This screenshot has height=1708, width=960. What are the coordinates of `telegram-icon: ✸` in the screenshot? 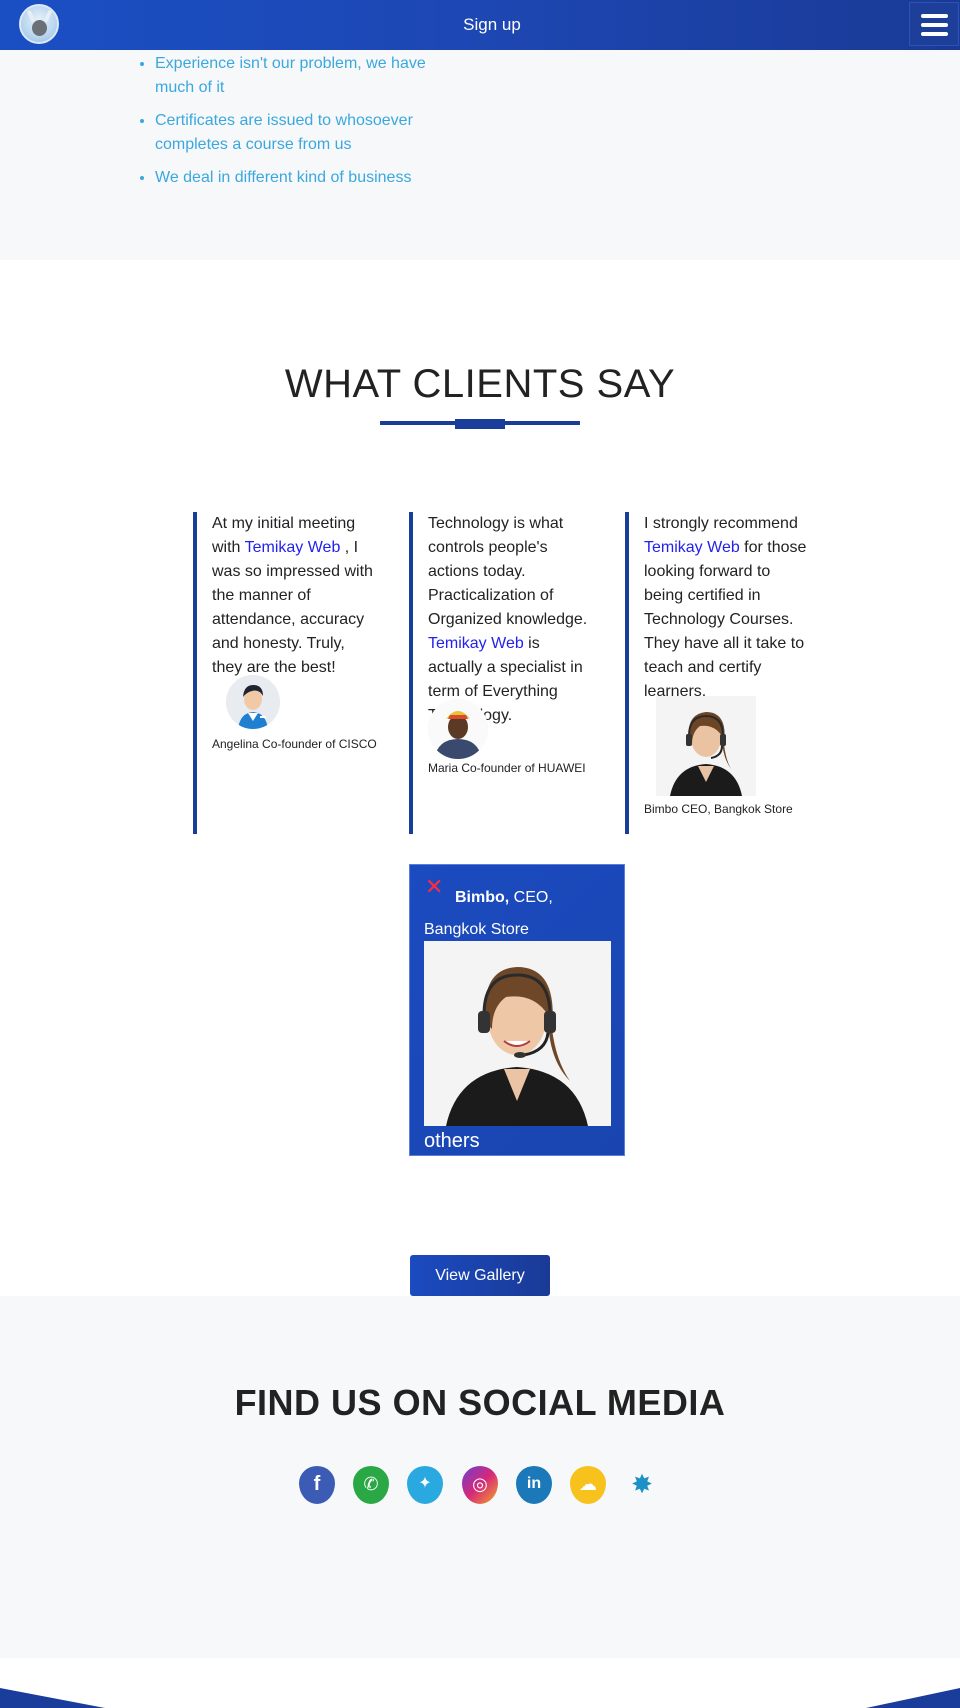 It's located at (642, 1485).